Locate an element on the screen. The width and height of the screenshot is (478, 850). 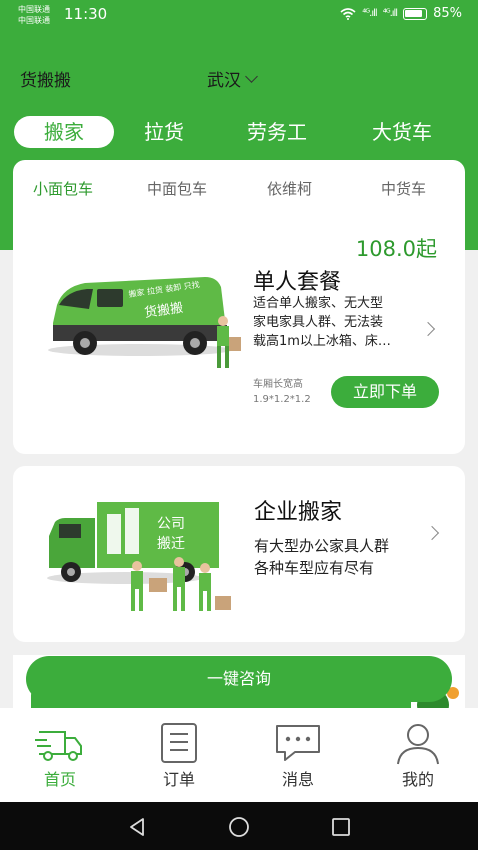
nav-label: 消息 is located at coordinates (297, 779).